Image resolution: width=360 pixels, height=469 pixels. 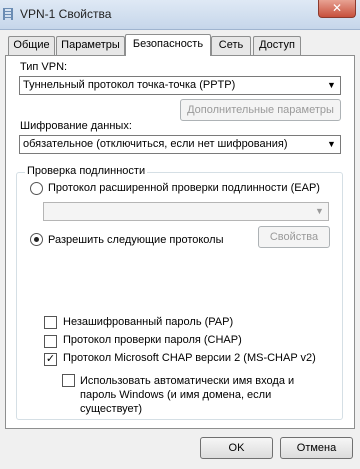 What do you see at coordinates (186, 211) in the screenshot?
I see `eap-select: ▼` at bounding box center [186, 211].